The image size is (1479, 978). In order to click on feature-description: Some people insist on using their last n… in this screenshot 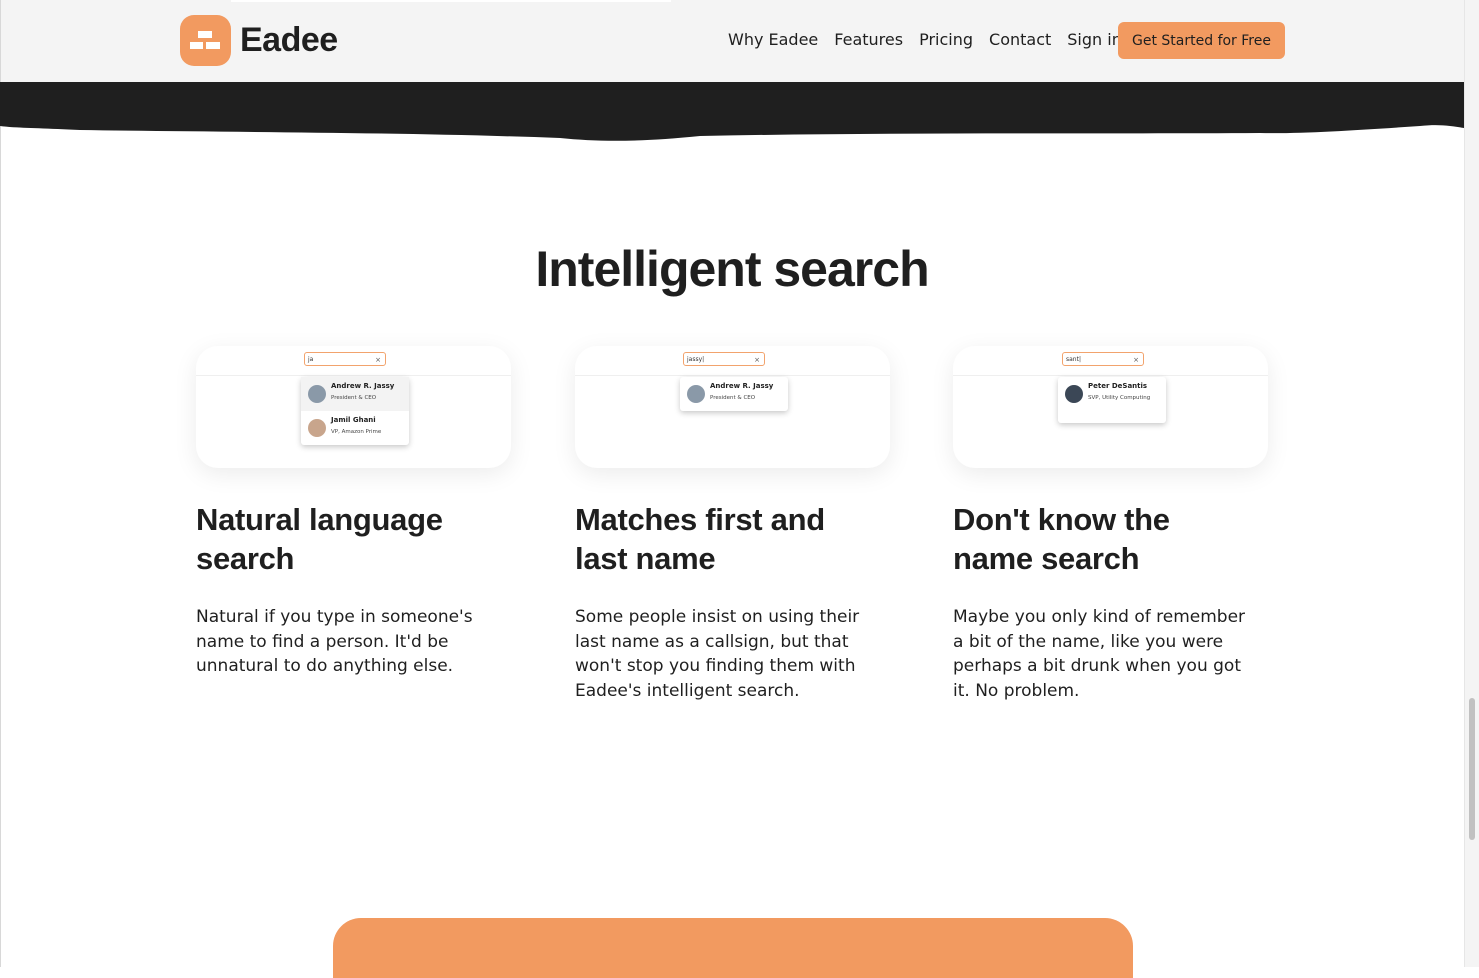, I will do `click(717, 654)`.